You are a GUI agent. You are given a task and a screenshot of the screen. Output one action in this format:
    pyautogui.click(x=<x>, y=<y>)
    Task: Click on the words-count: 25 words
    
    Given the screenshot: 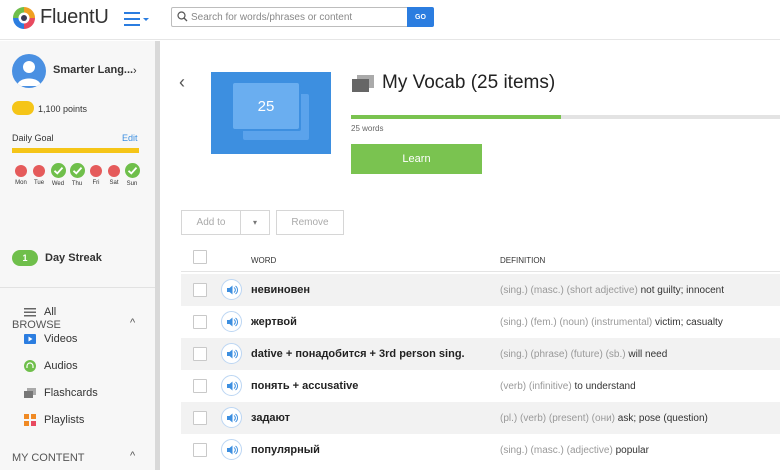 What is the action you would take?
    pyautogui.click(x=367, y=128)
    